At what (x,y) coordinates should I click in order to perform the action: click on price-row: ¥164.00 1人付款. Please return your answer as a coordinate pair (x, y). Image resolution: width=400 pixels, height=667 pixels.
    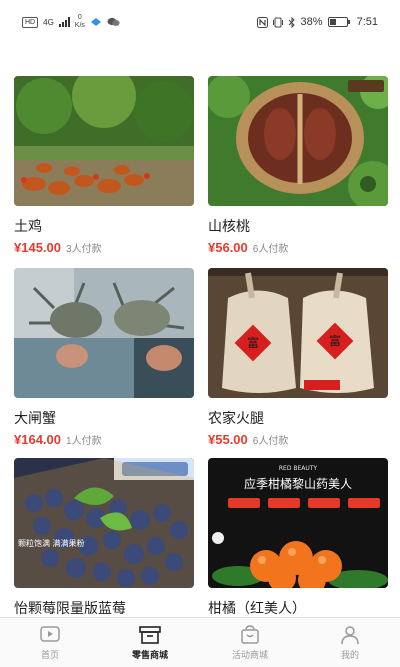
    Looking at the image, I should click on (58, 439).